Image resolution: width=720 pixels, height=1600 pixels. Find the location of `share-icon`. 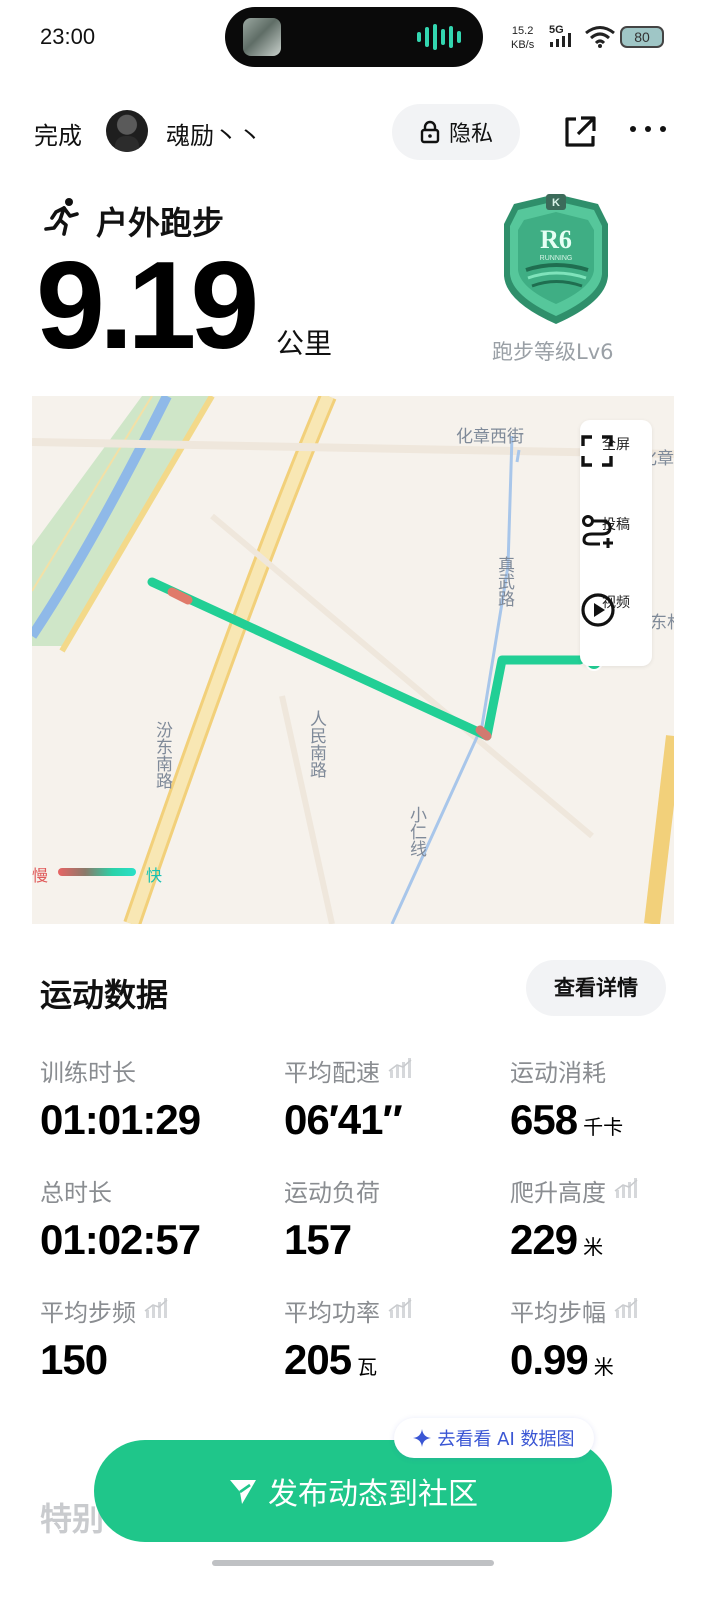

share-icon is located at coordinates (580, 132).